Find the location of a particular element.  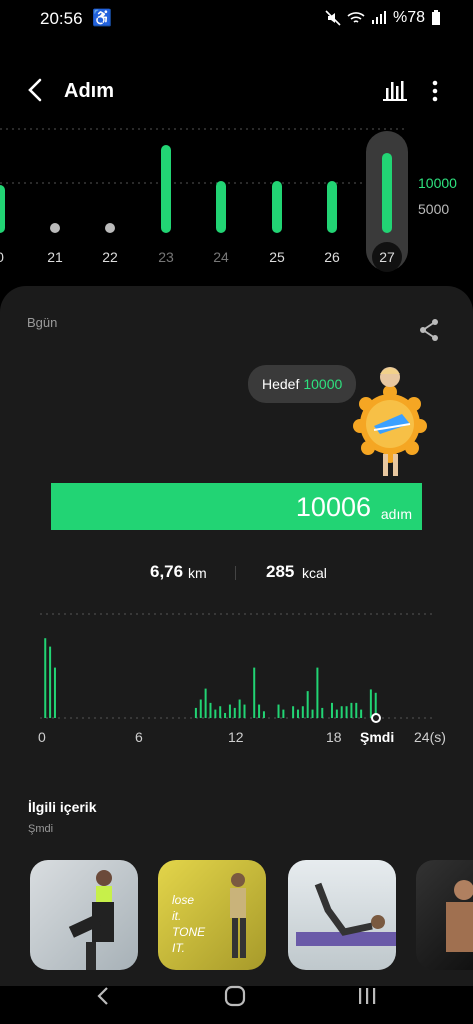

related-thumbnail-2: lose it. TONE IT. is located at coordinates (212, 915).